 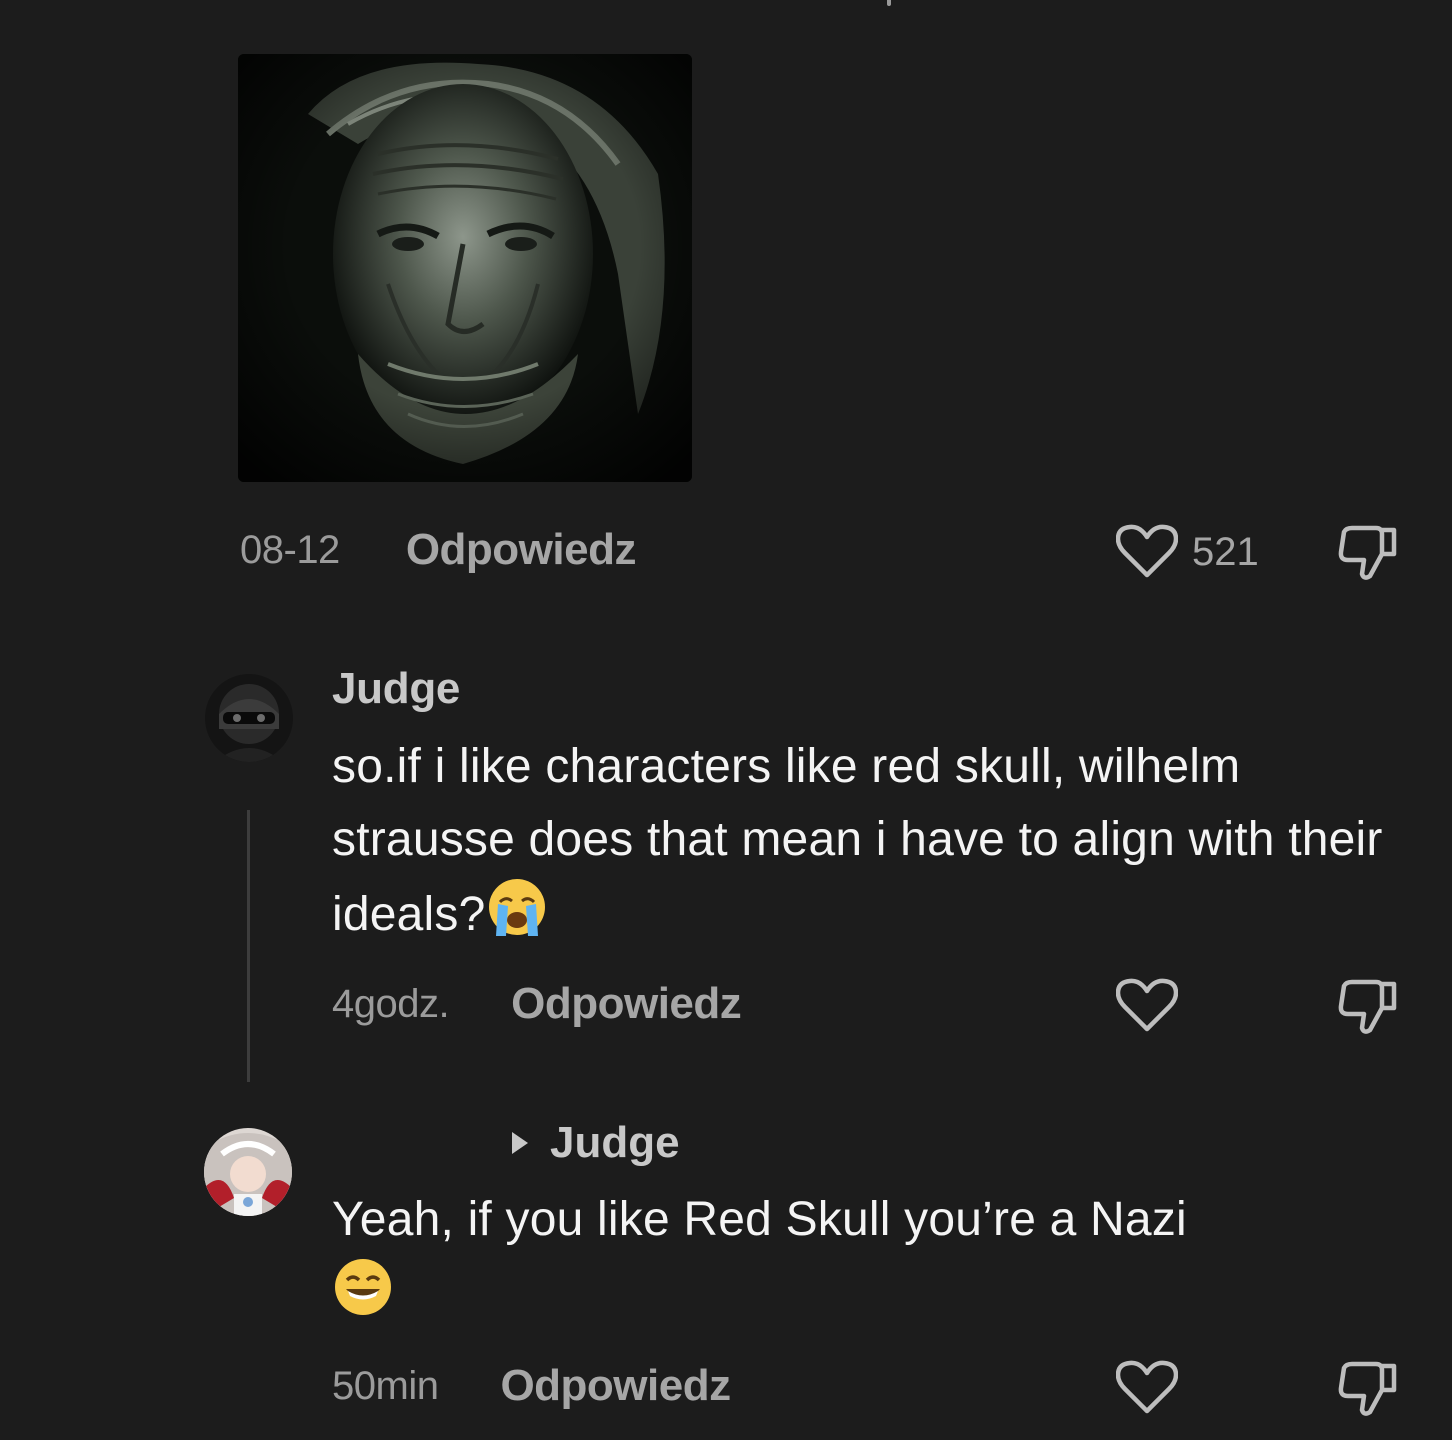 What do you see at coordinates (889, 3) in the screenshot?
I see `previous-item-fragment` at bounding box center [889, 3].